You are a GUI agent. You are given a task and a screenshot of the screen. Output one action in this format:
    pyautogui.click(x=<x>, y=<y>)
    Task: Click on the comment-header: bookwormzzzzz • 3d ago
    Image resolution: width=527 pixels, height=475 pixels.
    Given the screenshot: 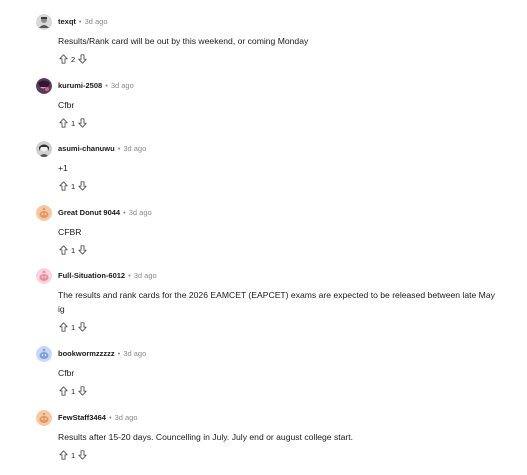 What is the action you would take?
    pyautogui.click(x=279, y=353)
    